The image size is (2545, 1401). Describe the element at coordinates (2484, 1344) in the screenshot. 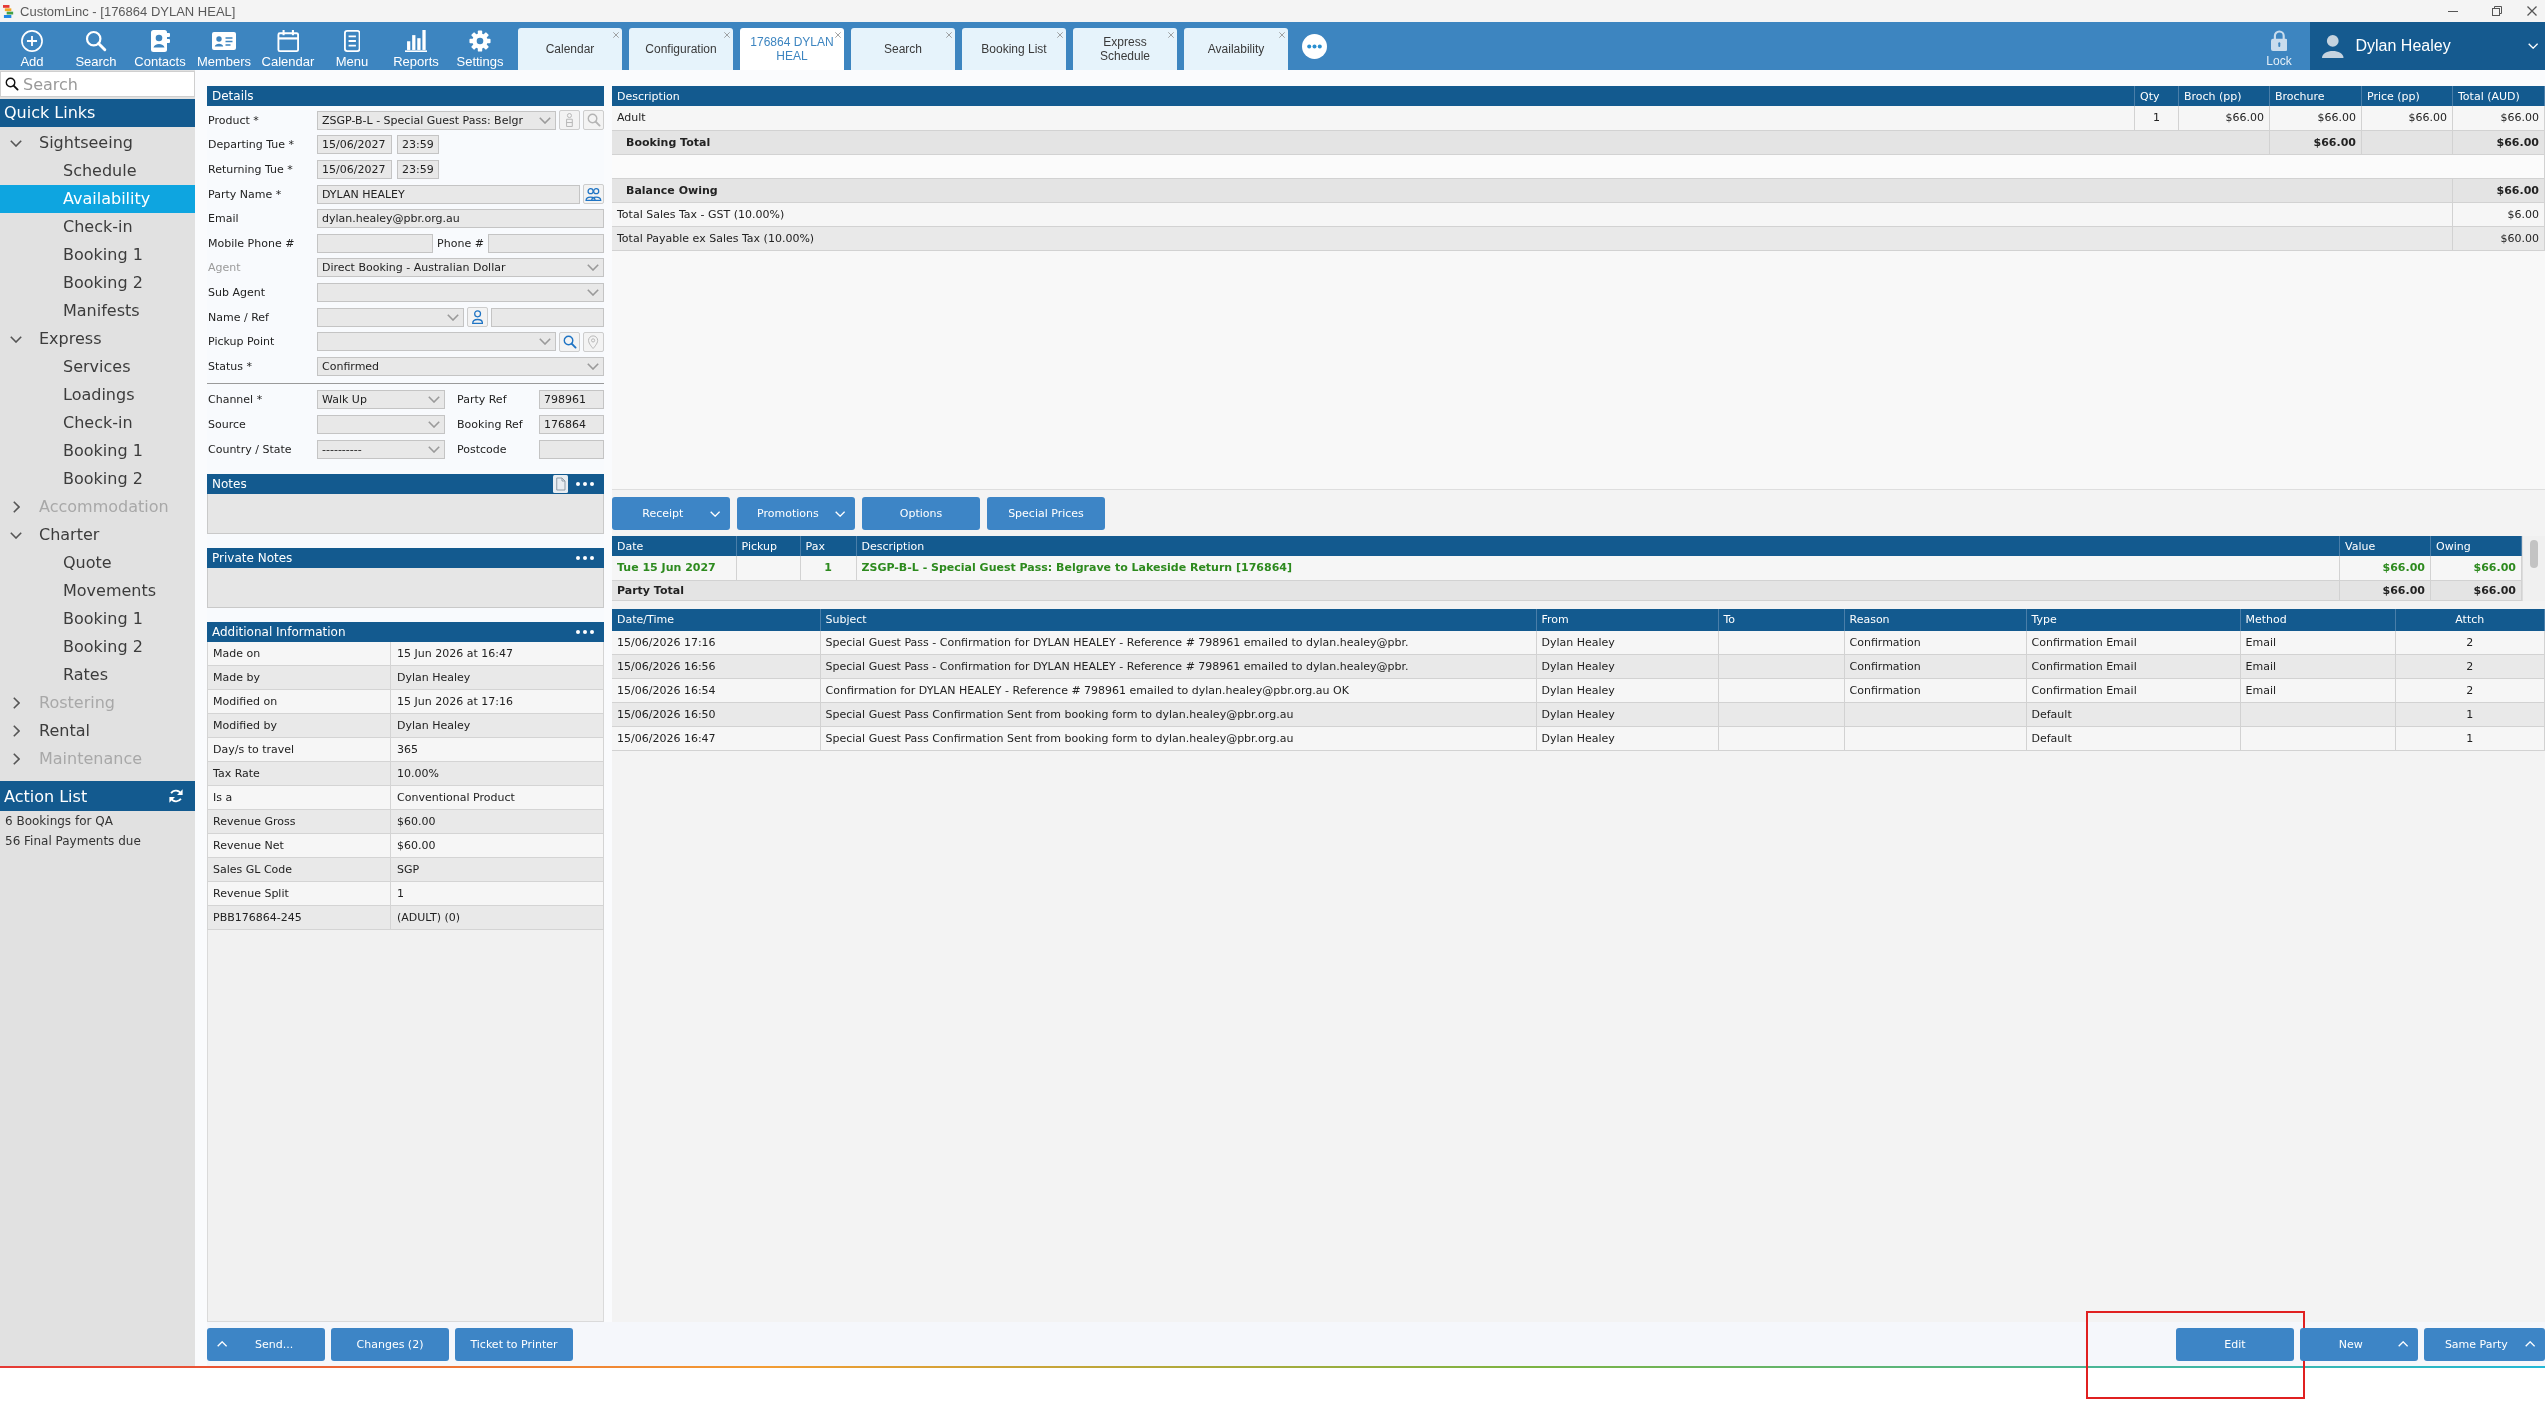

I see `split-button: Same Party` at that location.